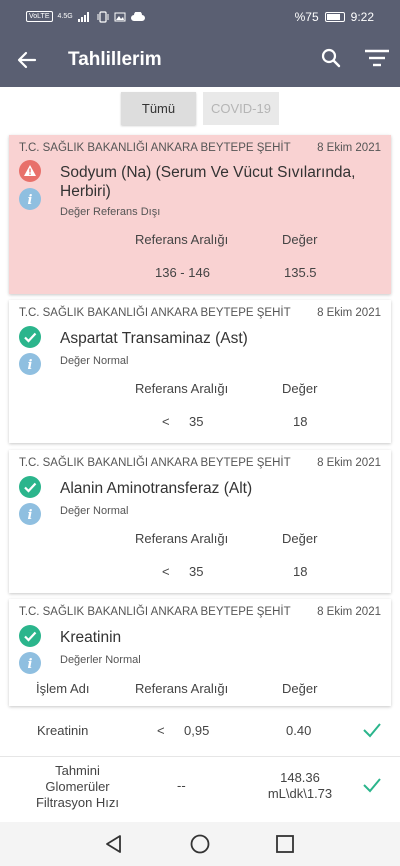 The width and height of the screenshot is (400, 866). What do you see at coordinates (200, 109) in the screenshot?
I see `filter-tabs: Tümü COVID-19` at bounding box center [200, 109].